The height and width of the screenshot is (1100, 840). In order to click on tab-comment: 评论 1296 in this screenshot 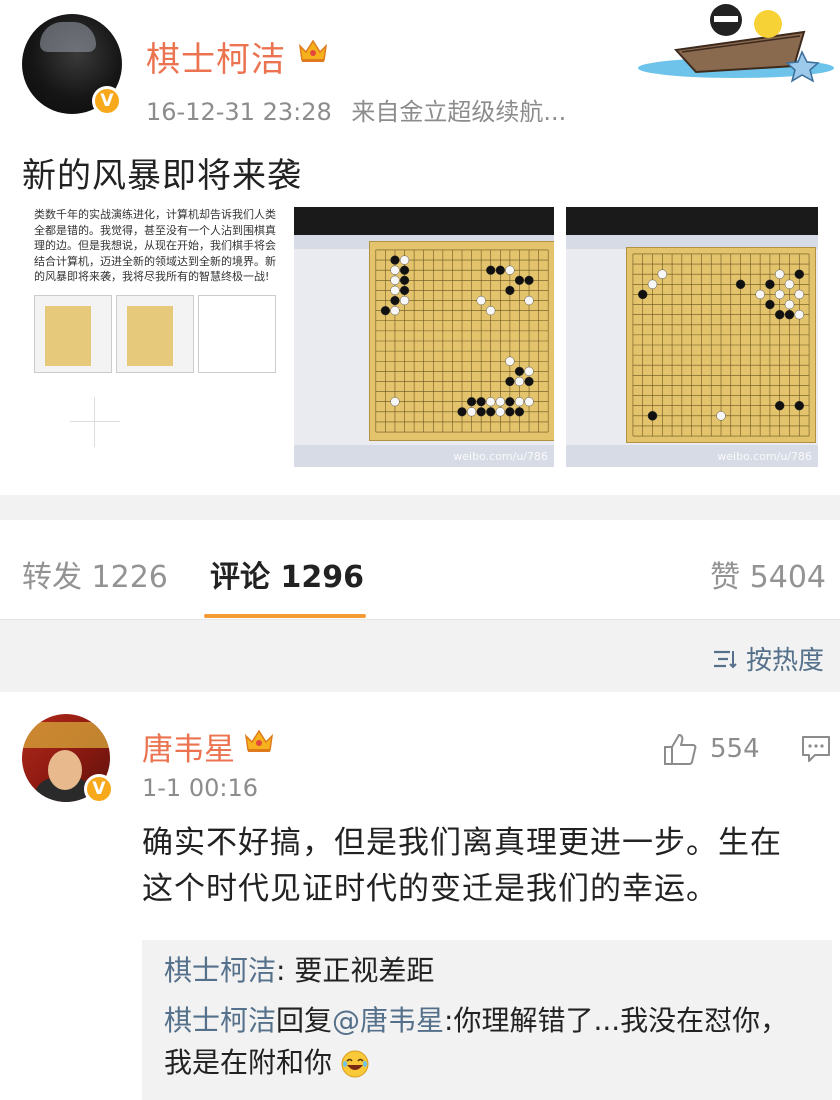, I will do `click(287, 574)`.